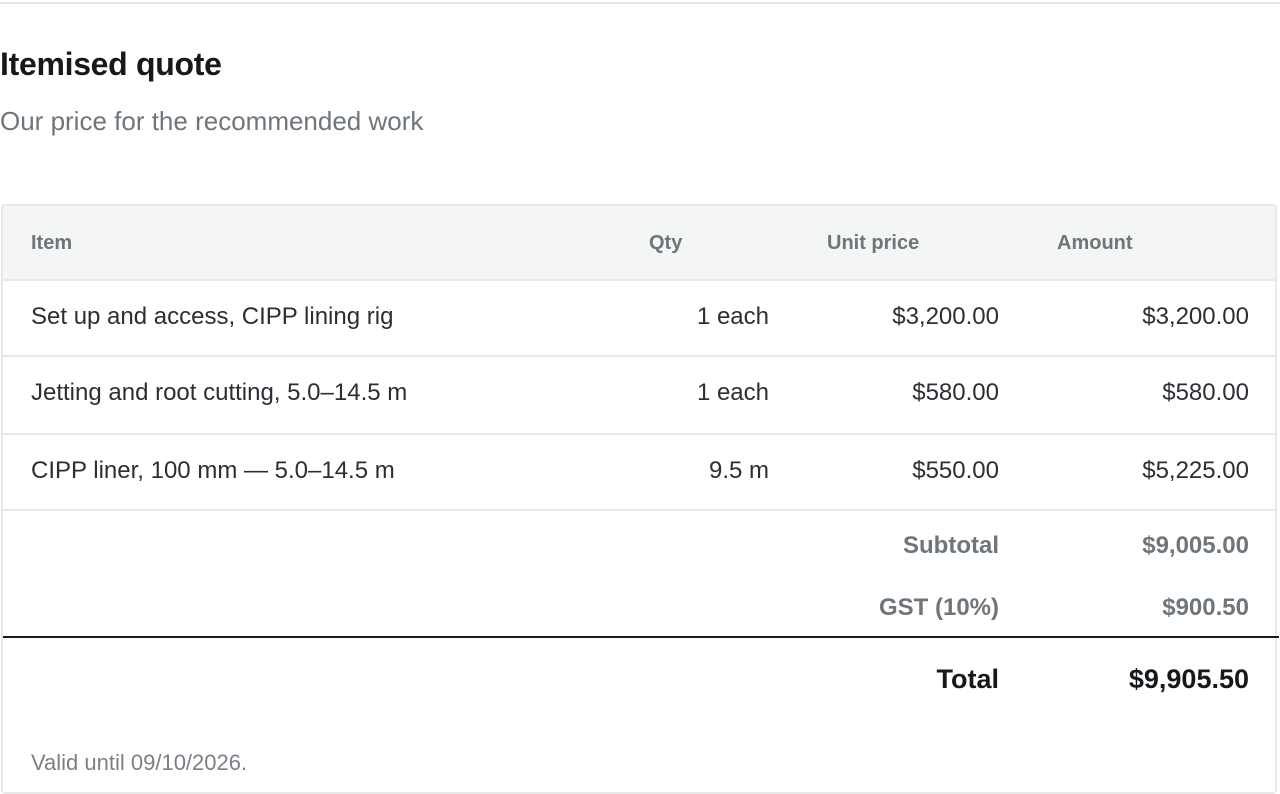  Describe the element at coordinates (945, 316) in the screenshot. I see `unit-price-cell: $3,200.00` at that location.